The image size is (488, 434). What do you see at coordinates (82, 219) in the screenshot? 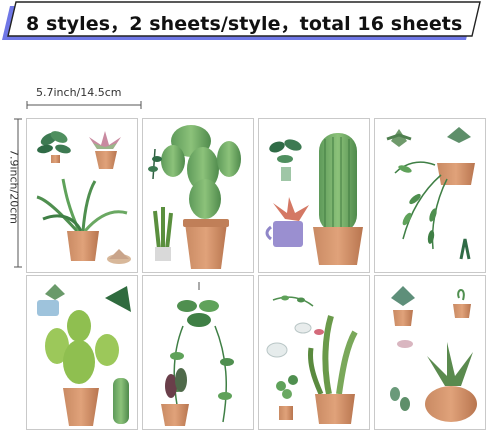
I see `grass-plant-sticker` at bounding box center [82, 219].